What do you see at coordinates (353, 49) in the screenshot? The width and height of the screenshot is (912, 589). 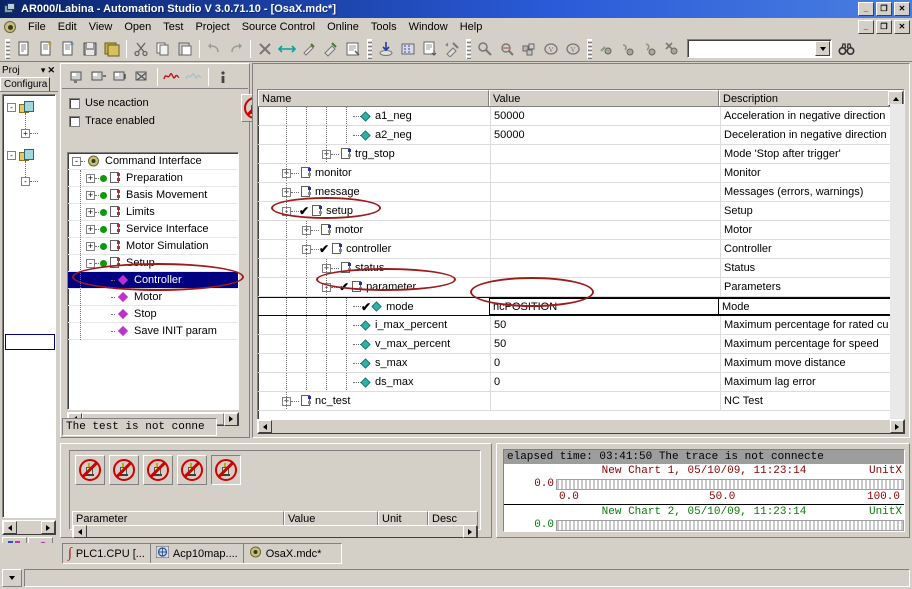 I see `properties-icon` at bounding box center [353, 49].